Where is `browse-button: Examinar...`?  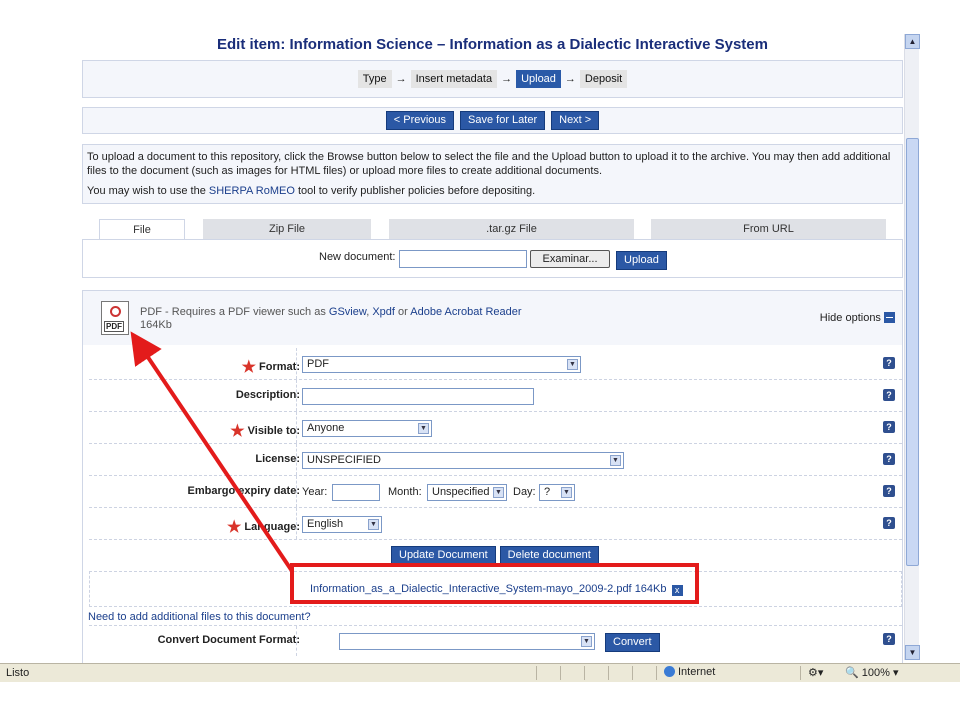
browse-button: Examinar... is located at coordinates (570, 259).